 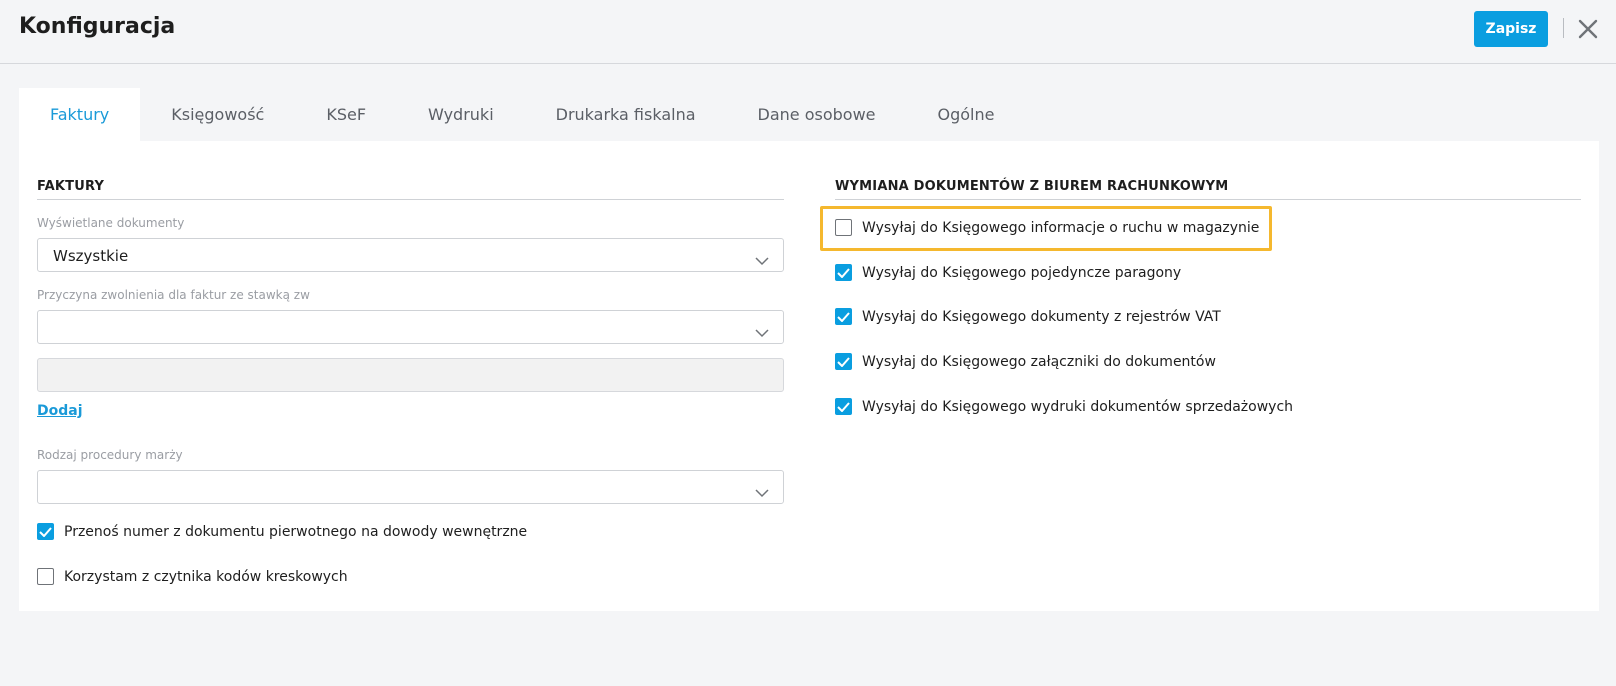 I want to click on margin-procedure-label: Rodzaj procedury marży, so click(x=110, y=455).